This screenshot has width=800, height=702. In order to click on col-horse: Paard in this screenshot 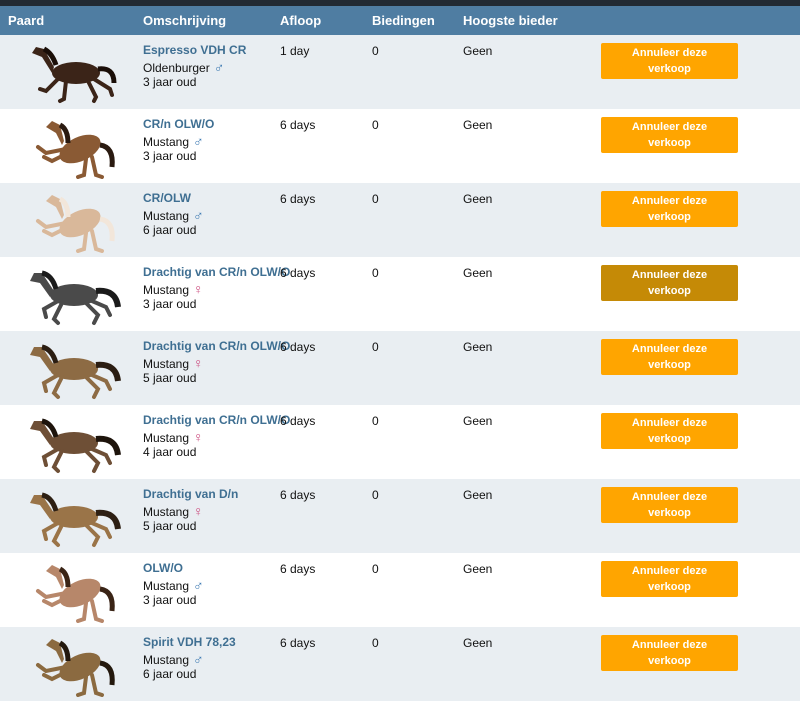, I will do `click(26, 20)`.